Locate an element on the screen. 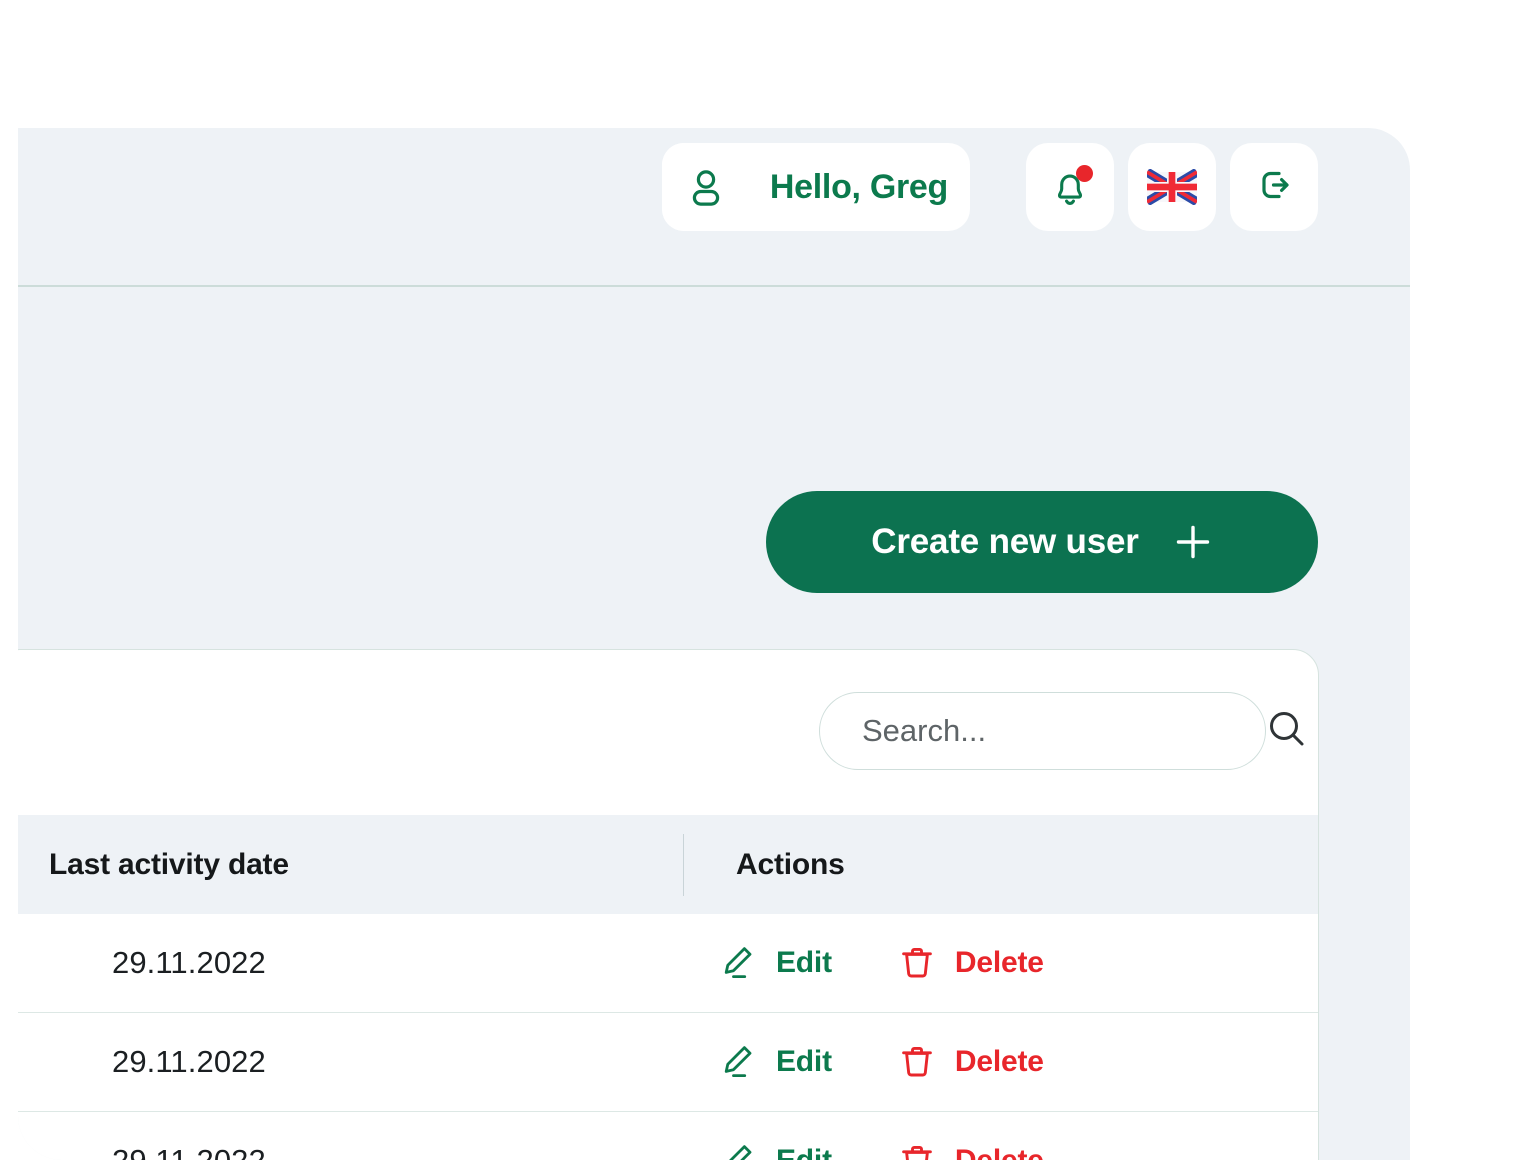 The height and width of the screenshot is (1160, 1520). uk-flag-icon is located at coordinates (1172, 187).